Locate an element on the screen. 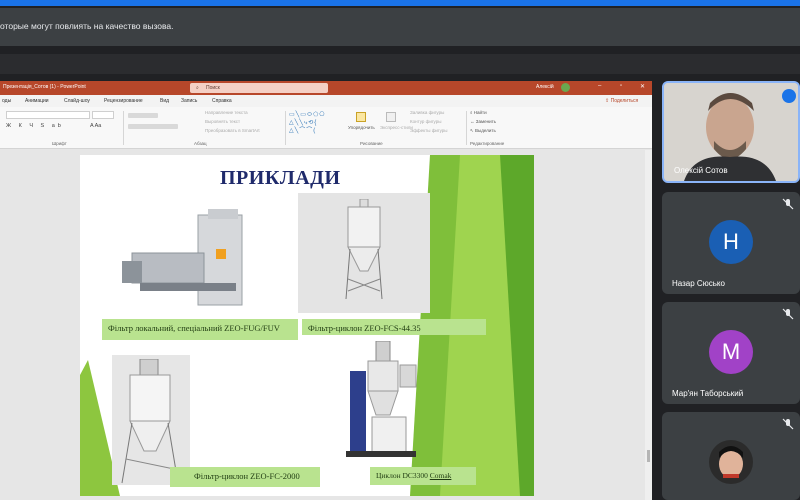 Image resolution: width=800 pixels, height=500 pixels. participant-name: Мар'ян Таборський is located at coordinates (708, 393).